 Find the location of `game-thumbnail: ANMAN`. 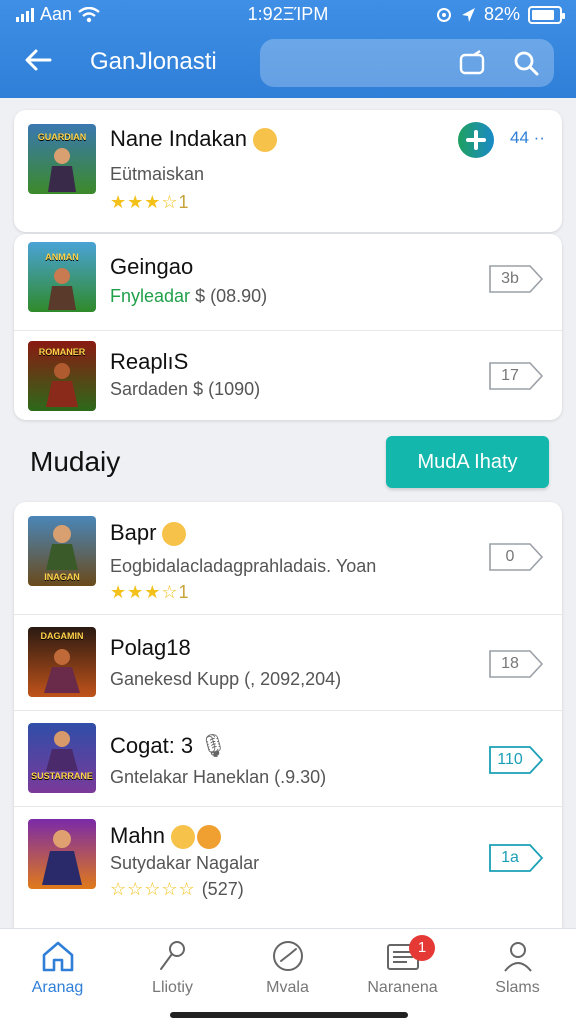

game-thumbnail: ANMAN is located at coordinates (62, 277).